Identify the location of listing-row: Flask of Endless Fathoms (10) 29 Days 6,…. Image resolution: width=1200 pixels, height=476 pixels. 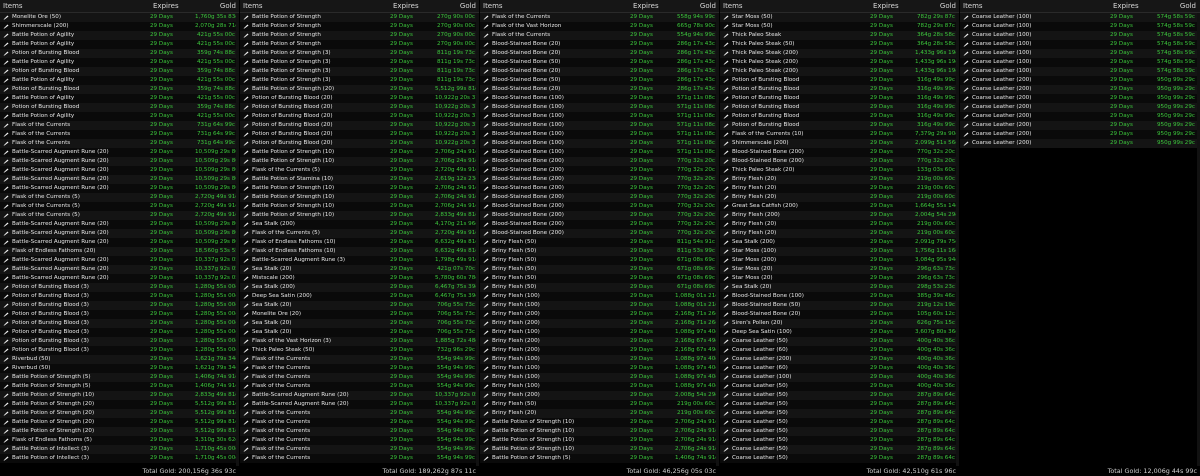
(359, 242).